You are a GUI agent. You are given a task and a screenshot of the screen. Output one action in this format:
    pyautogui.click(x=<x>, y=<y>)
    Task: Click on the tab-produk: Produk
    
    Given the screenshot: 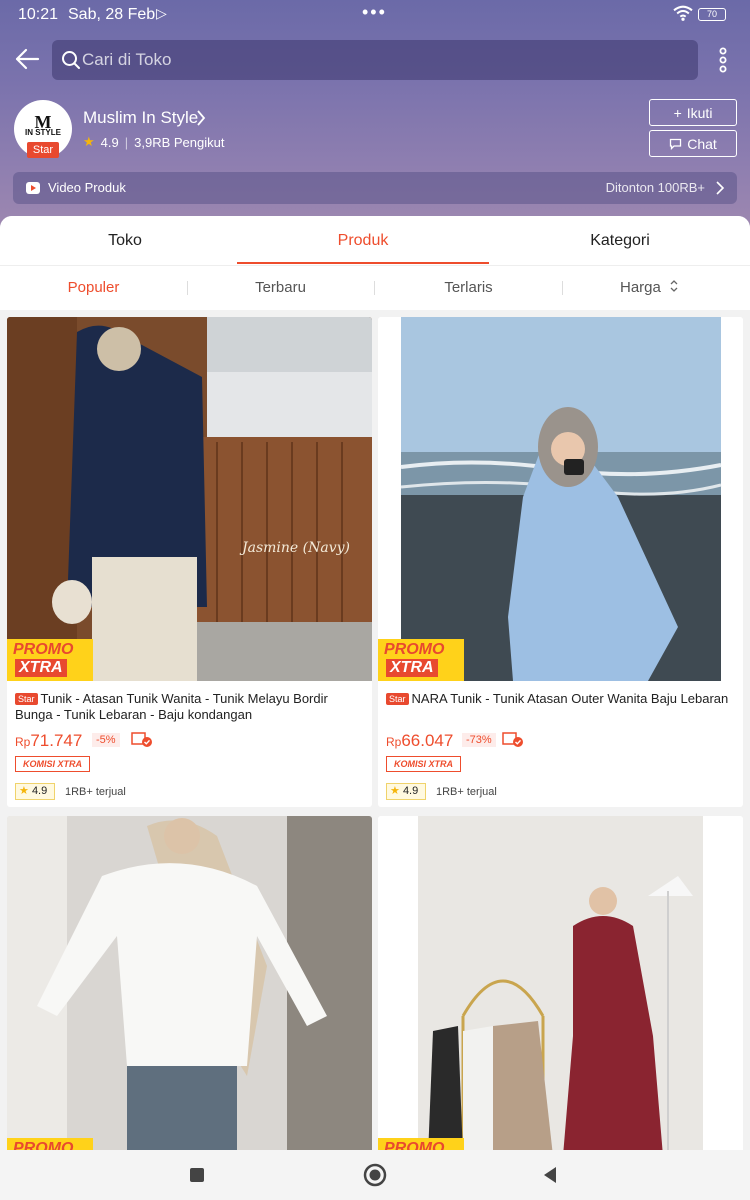 What is the action you would take?
    pyautogui.click(x=363, y=241)
    